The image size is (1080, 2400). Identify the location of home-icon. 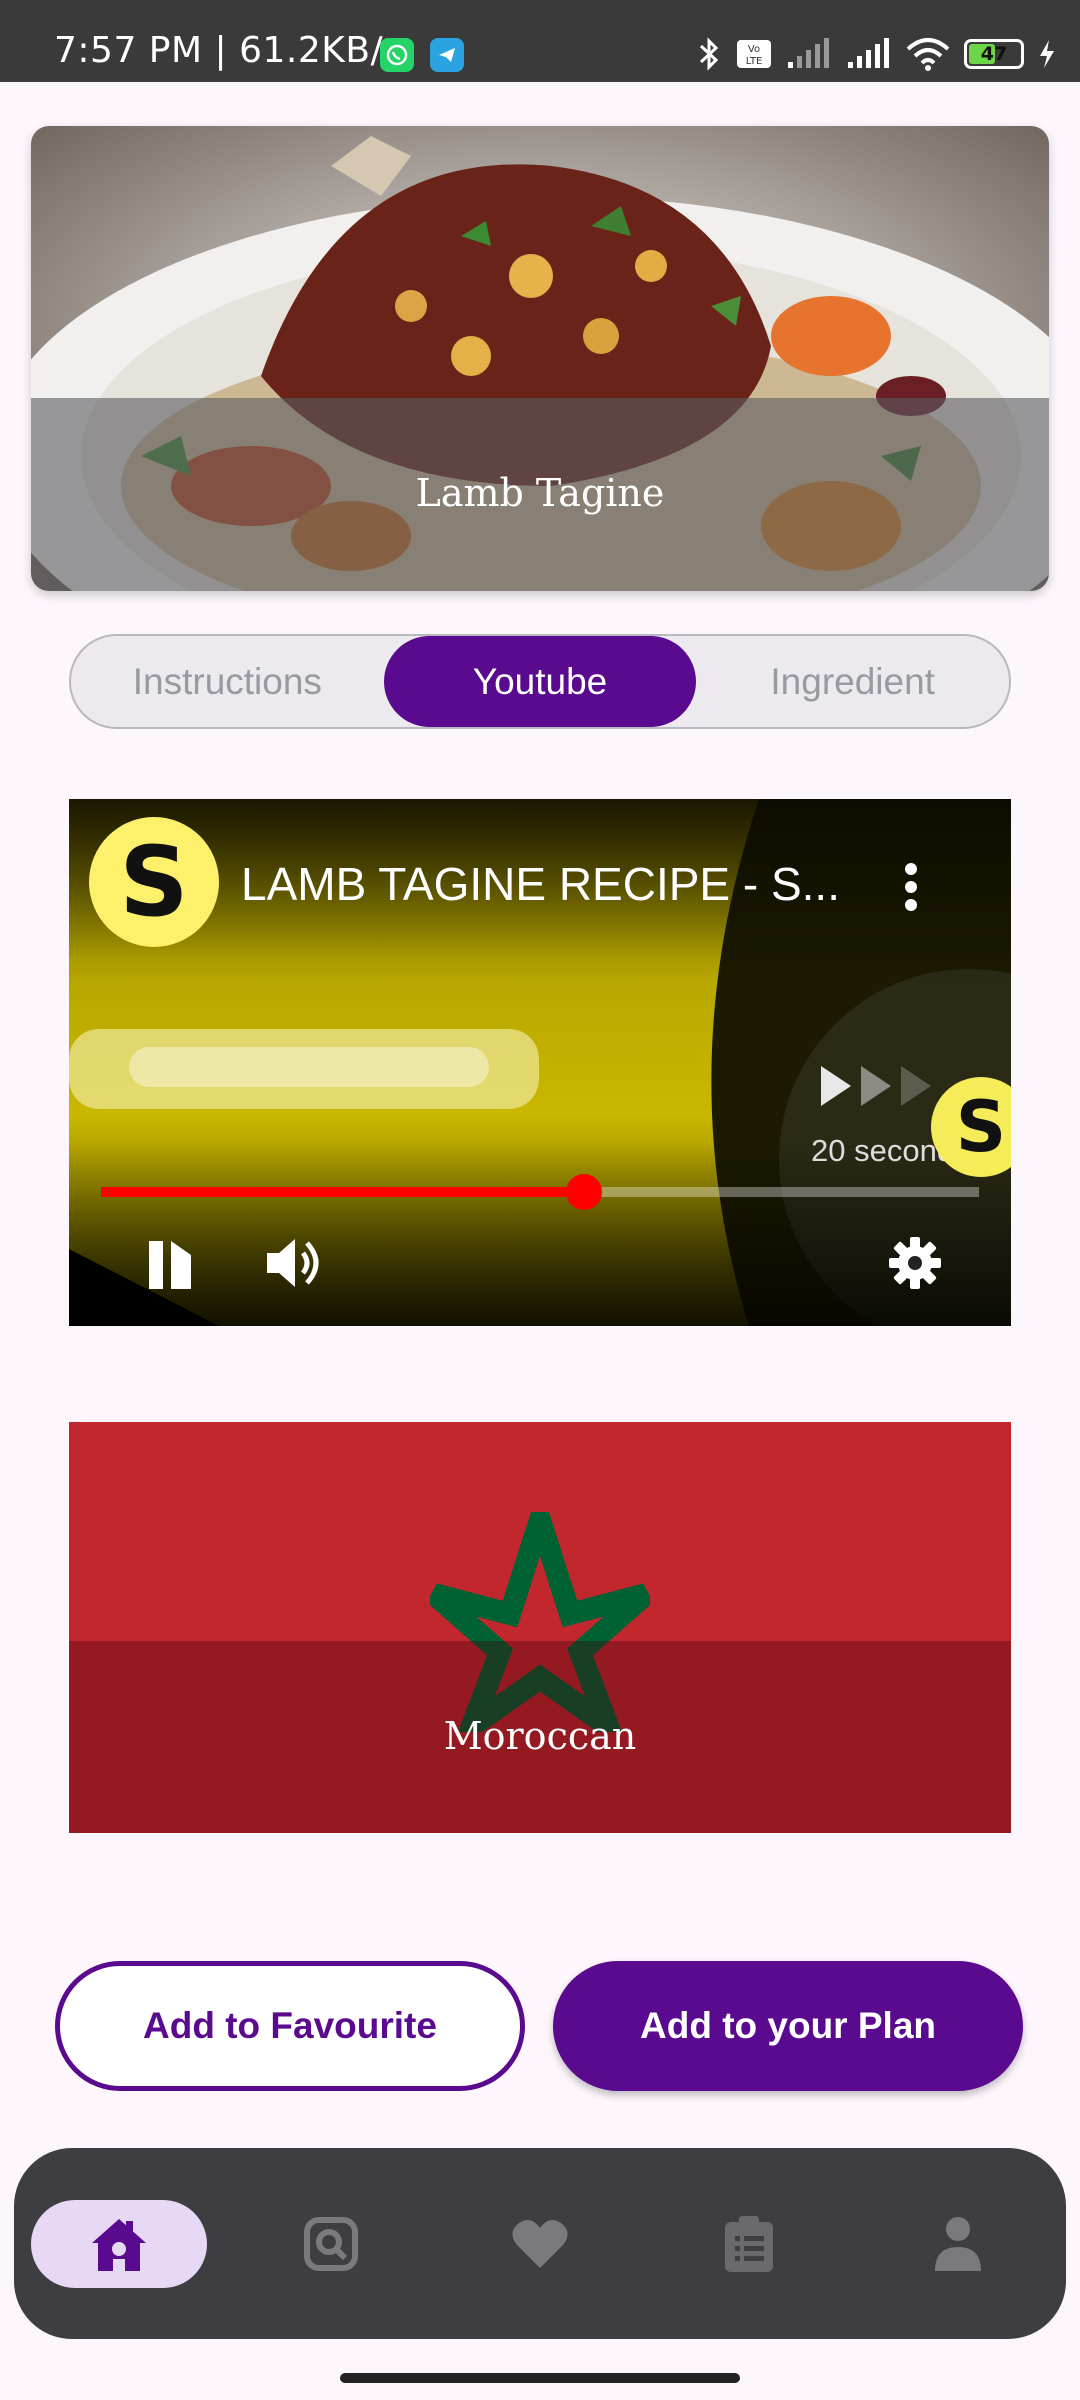
(119, 2245).